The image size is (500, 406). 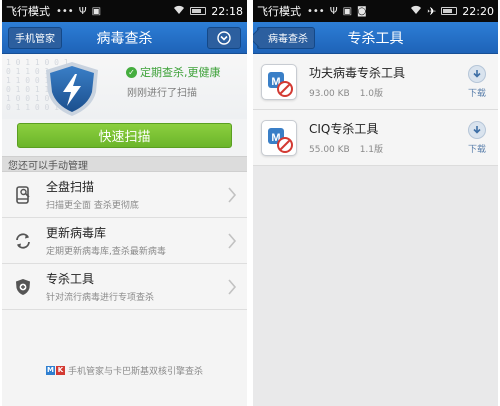 What do you see at coordinates (344, 129) in the screenshot?
I see `tool-name: CIQ专杀工具` at bounding box center [344, 129].